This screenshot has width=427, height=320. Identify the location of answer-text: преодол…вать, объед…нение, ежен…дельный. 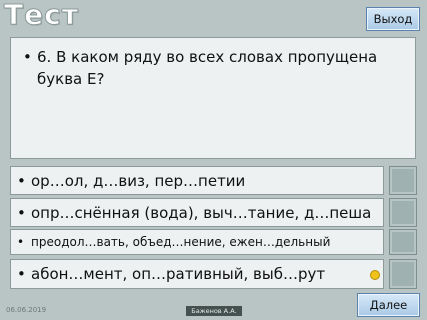
(181, 242).